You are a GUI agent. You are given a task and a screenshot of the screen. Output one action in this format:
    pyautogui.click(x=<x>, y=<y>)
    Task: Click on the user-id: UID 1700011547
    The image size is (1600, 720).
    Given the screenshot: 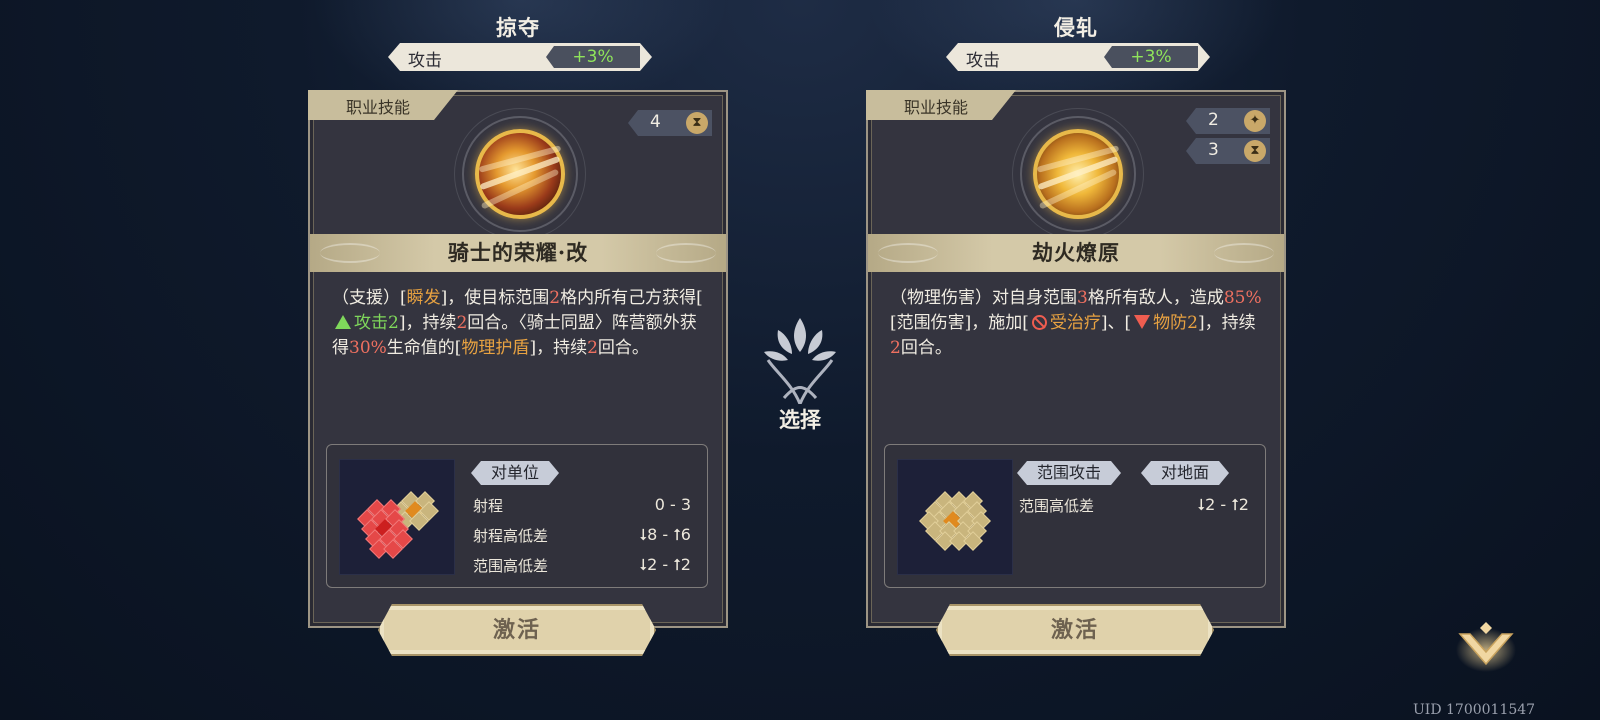 What is the action you would take?
    pyautogui.click(x=1474, y=710)
    